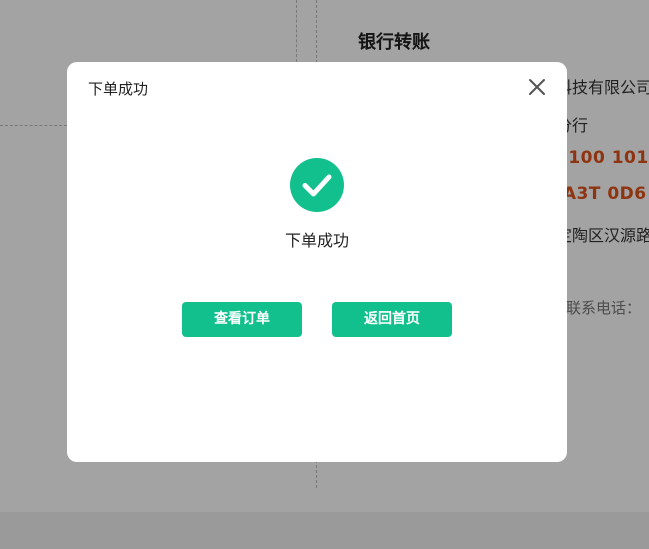 This screenshot has height=549, width=649. I want to click on close-icon, so click(537, 87).